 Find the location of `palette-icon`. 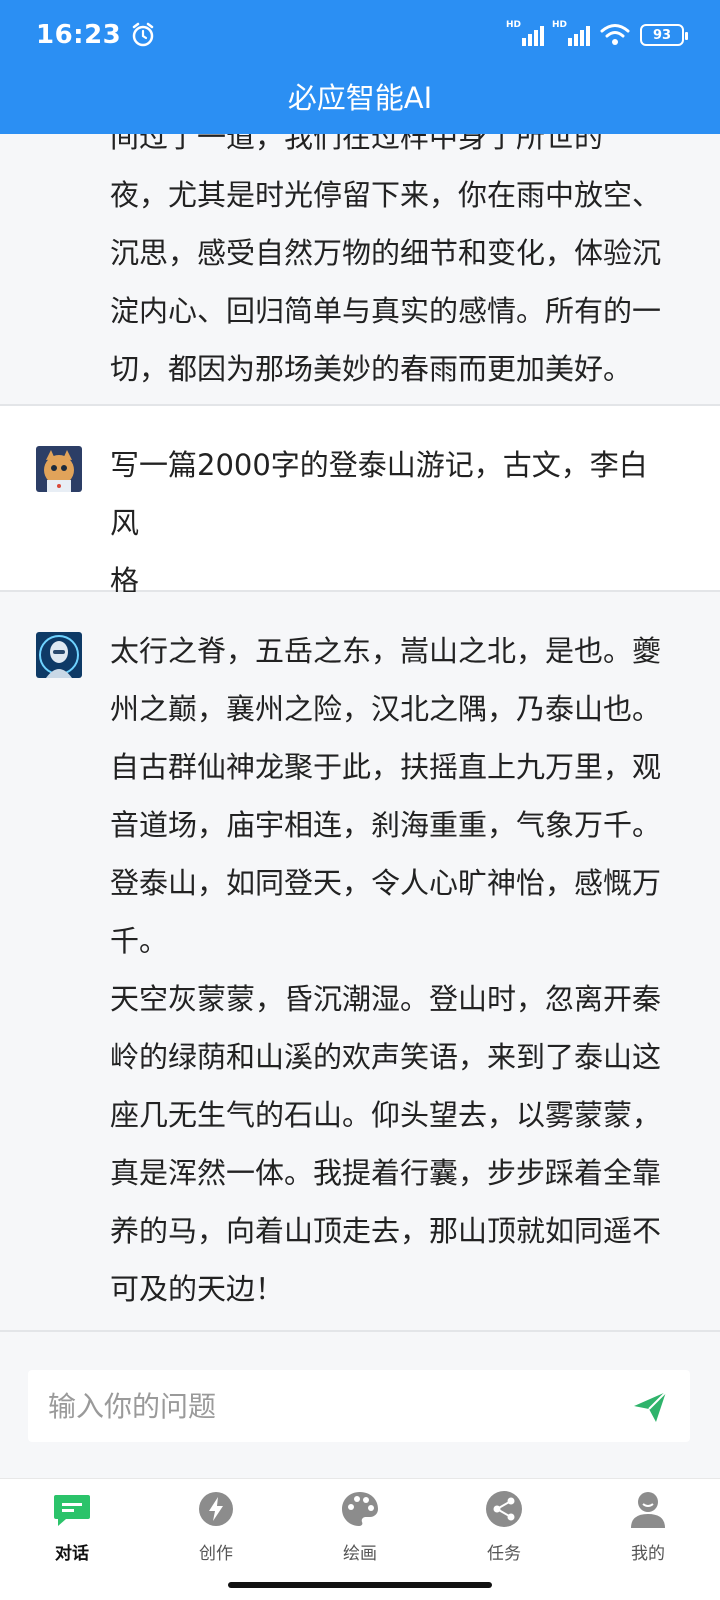

palette-icon is located at coordinates (360, 1509).